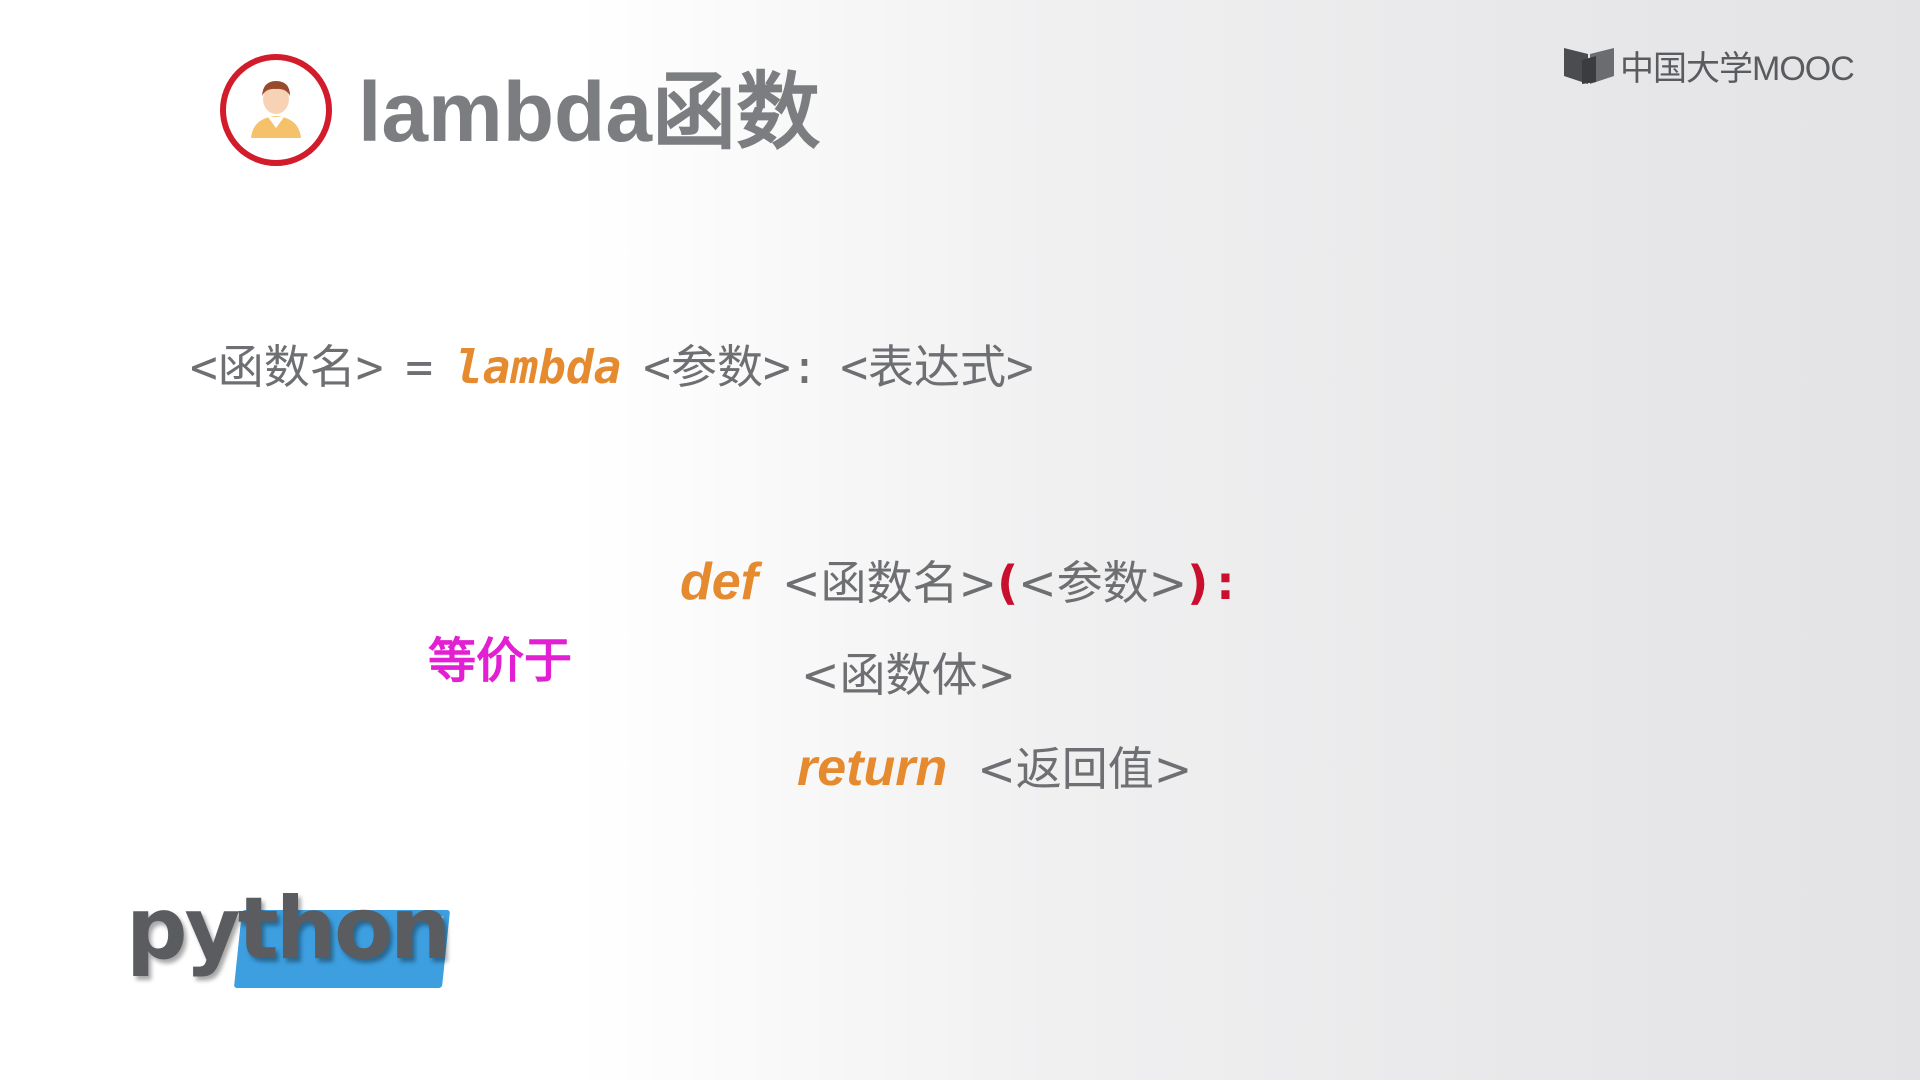 This screenshot has width=1920, height=1080. Describe the element at coordinates (719, 582) in the screenshot. I see `def-keyword: def` at that location.